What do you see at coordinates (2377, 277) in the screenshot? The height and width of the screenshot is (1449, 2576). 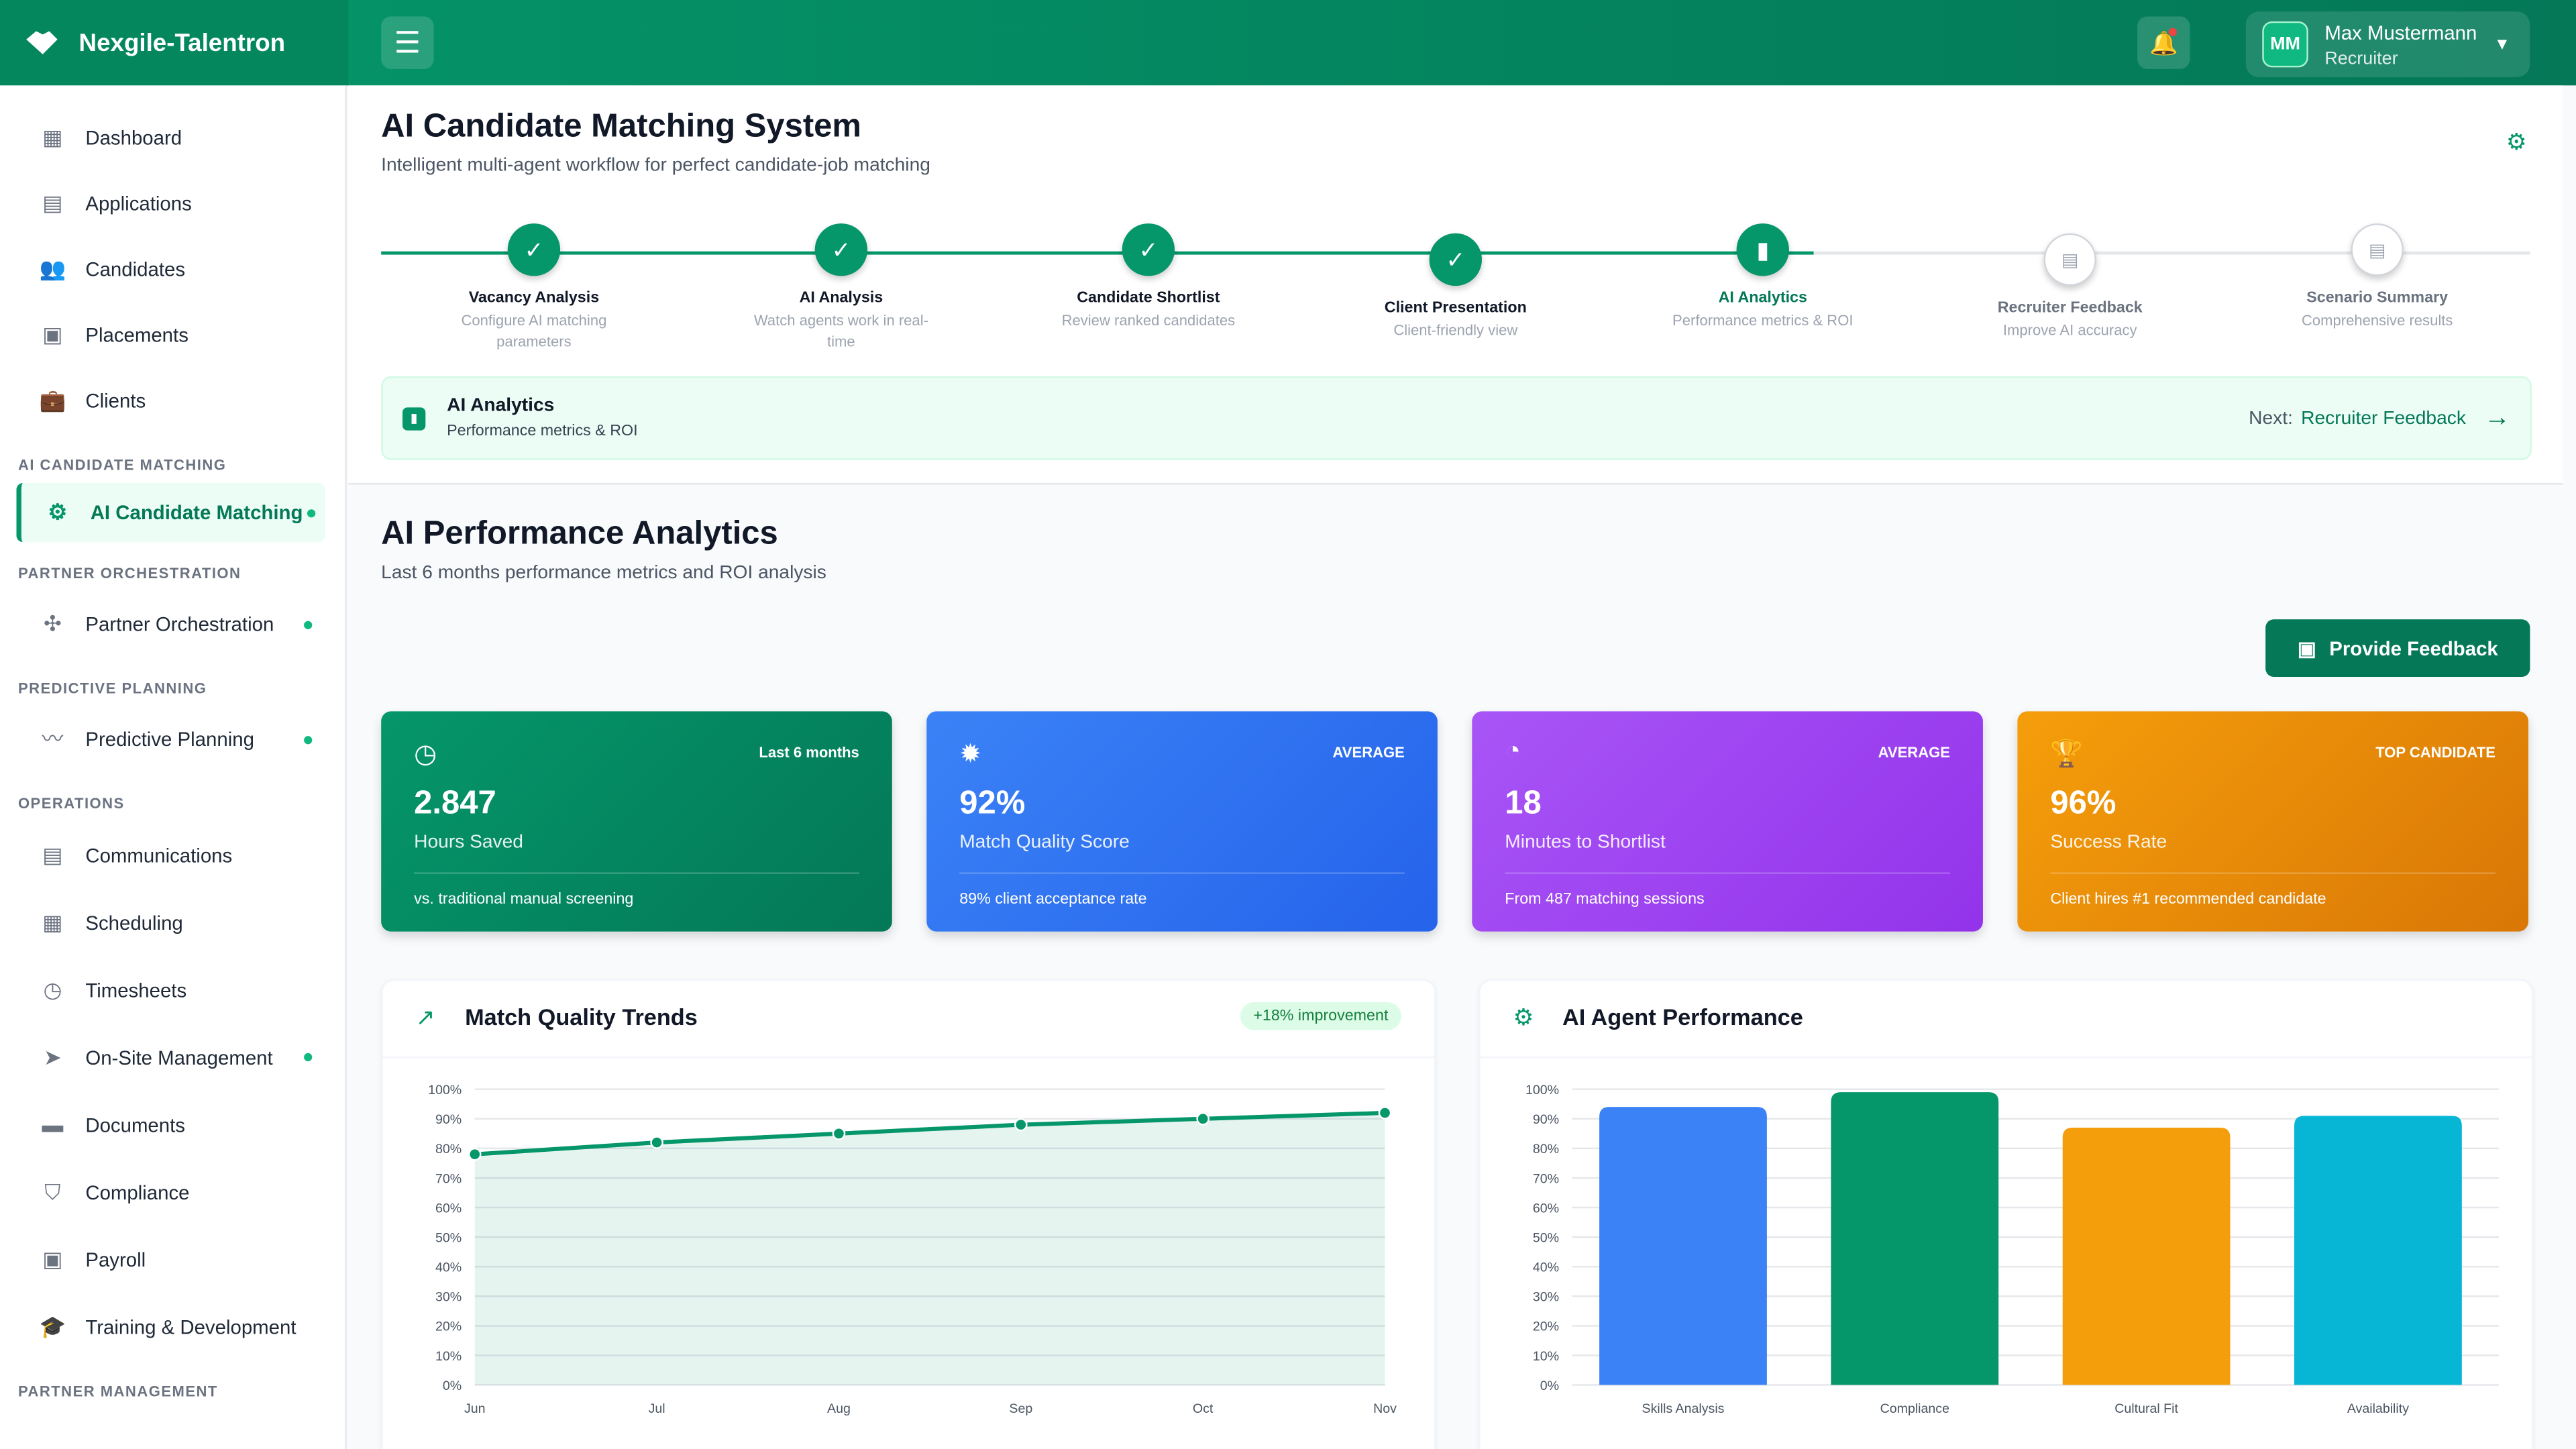 I see `workflow-step: ▤ Scenario Summary Comprehensive results` at bounding box center [2377, 277].